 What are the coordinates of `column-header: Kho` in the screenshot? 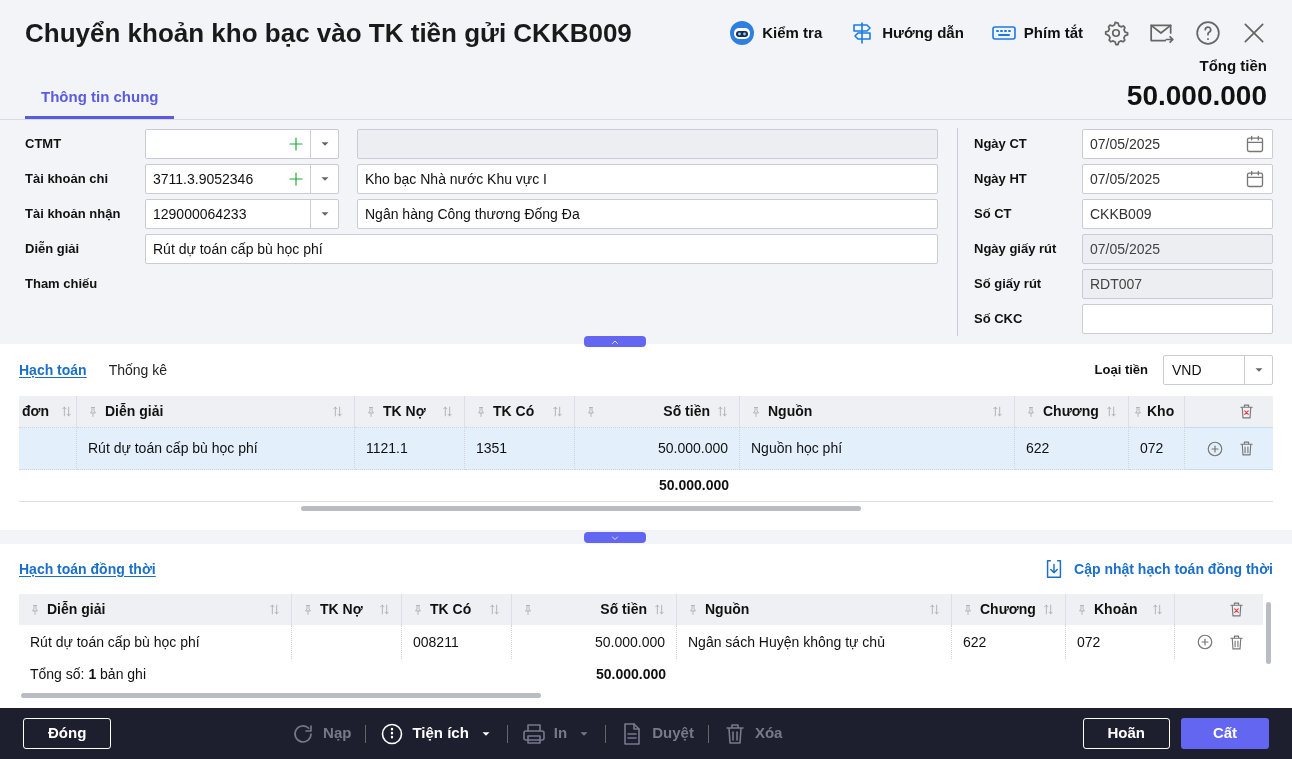 It's located at (1157, 411).